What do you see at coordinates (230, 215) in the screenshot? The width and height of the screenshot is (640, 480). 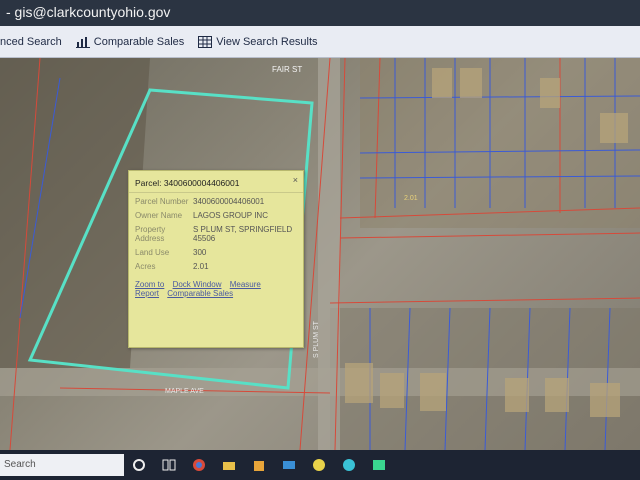 I see `field-value: LAGOS GROUP INC` at bounding box center [230, 215].